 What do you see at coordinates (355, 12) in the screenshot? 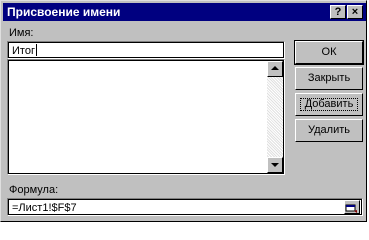
I see `close-button: ×` at bounding box center [355, 12].